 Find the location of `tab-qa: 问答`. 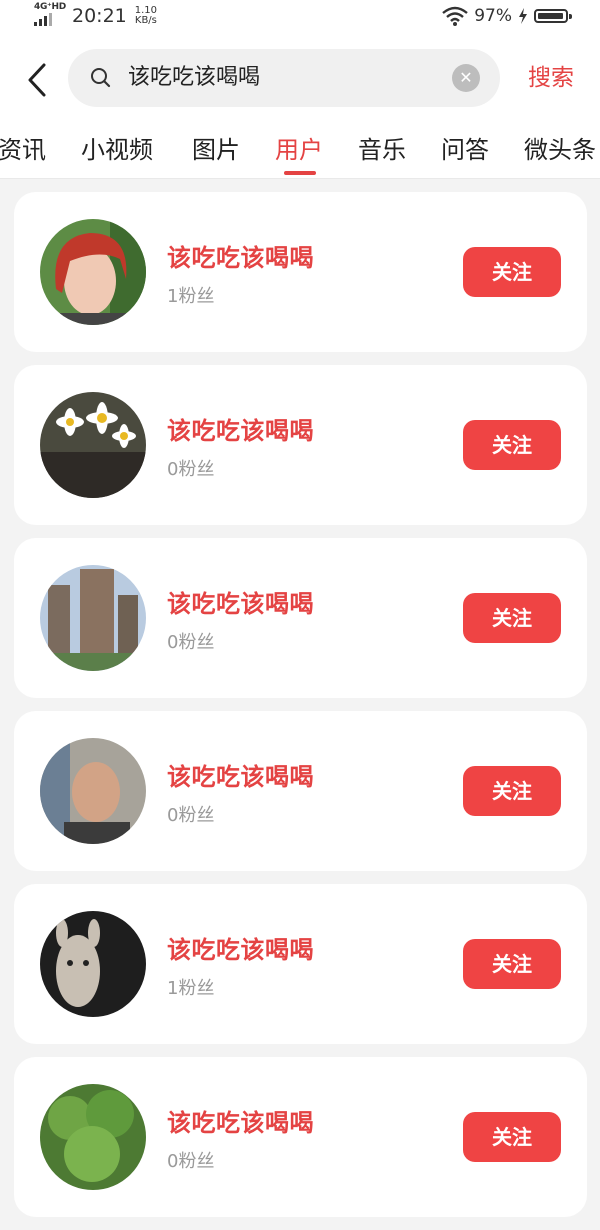

tab-qa: 问答 is located at coordinates (465, 147).